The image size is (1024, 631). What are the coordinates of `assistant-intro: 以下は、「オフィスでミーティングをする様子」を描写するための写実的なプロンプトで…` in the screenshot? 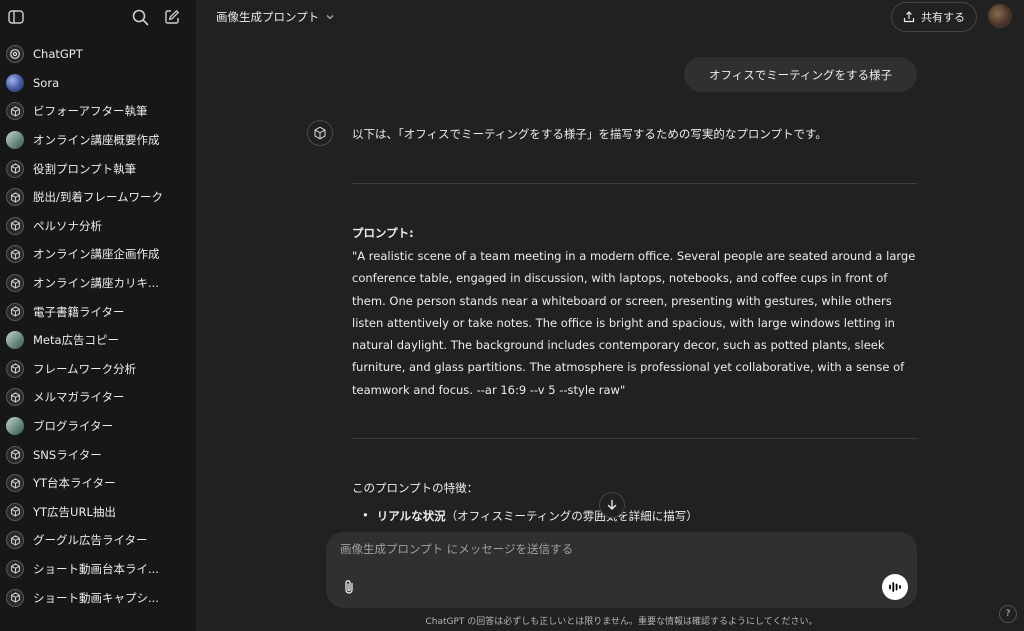 It's located at (589, 134).